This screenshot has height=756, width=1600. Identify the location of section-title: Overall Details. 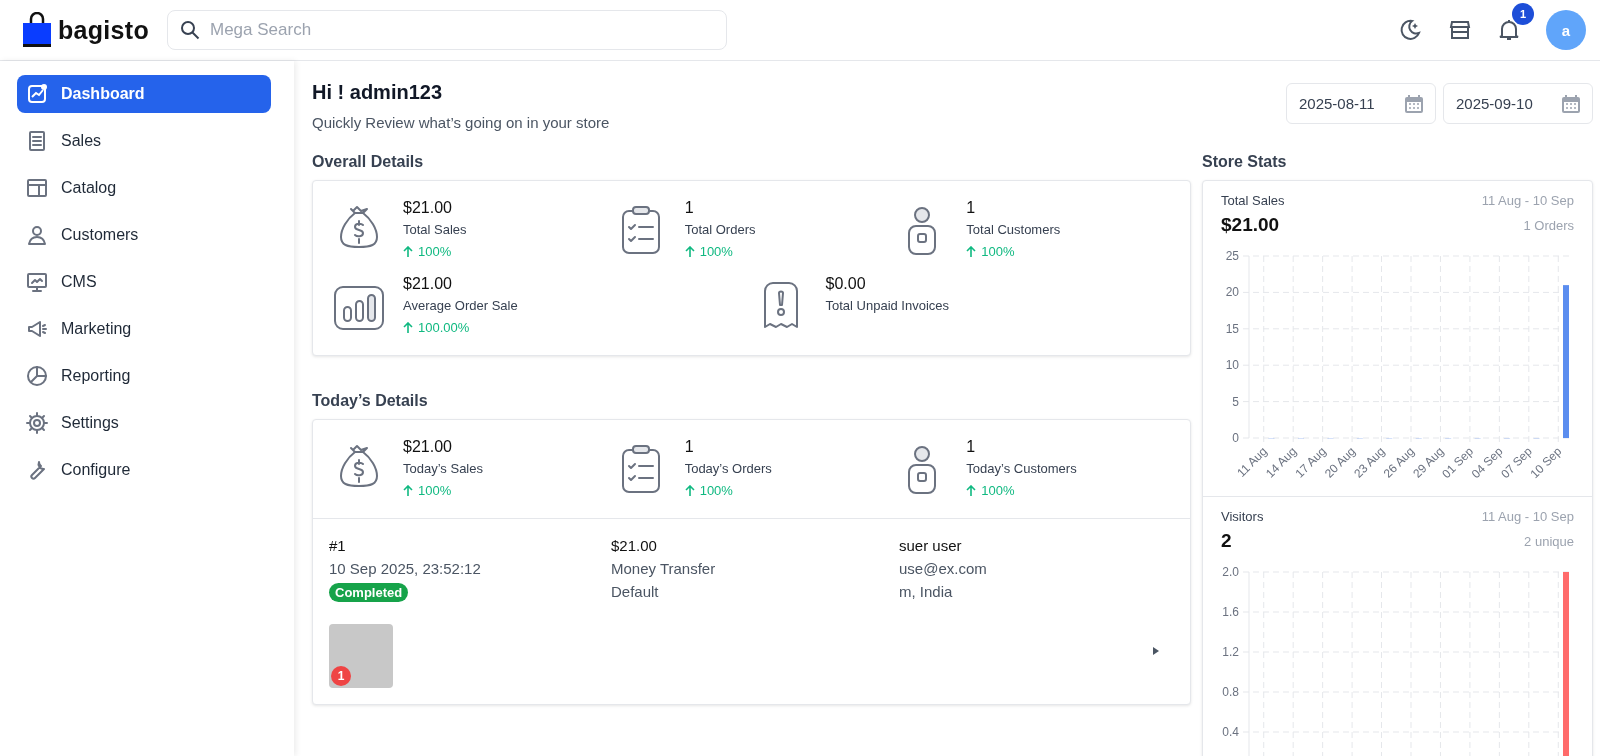
(368, 162).